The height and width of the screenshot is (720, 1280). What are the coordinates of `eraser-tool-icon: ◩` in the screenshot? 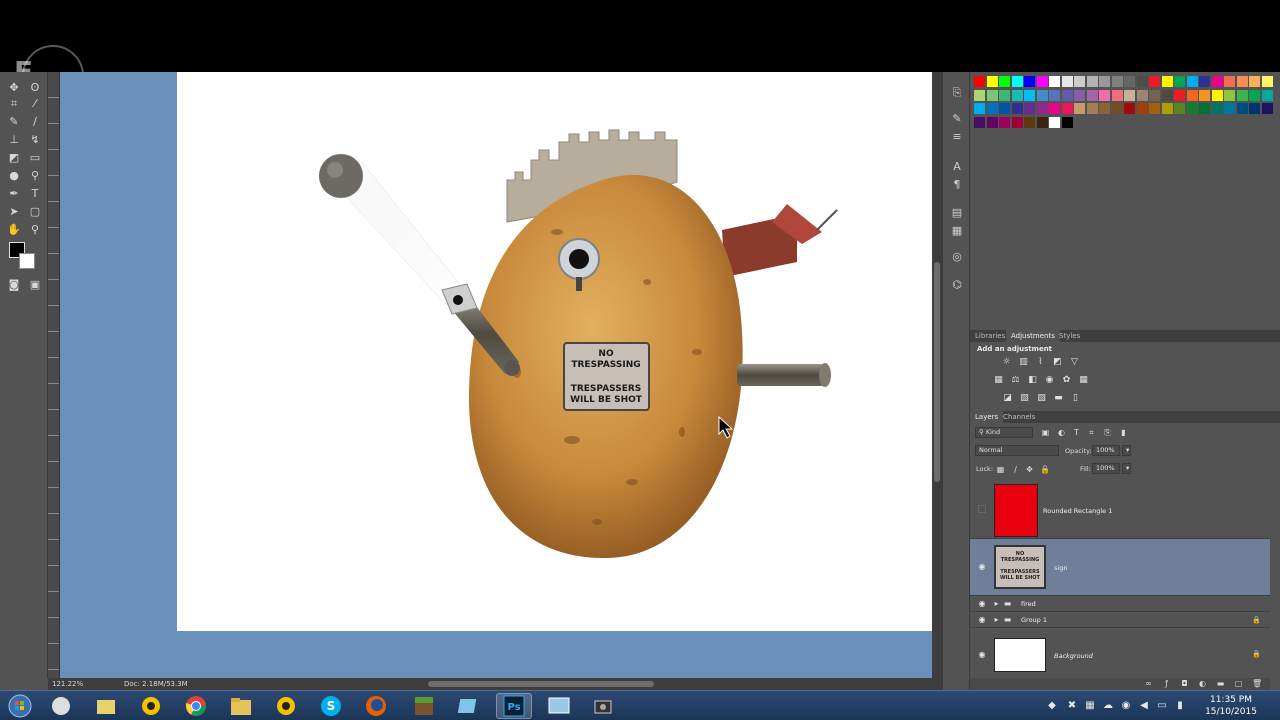 It's located at (14, 158).